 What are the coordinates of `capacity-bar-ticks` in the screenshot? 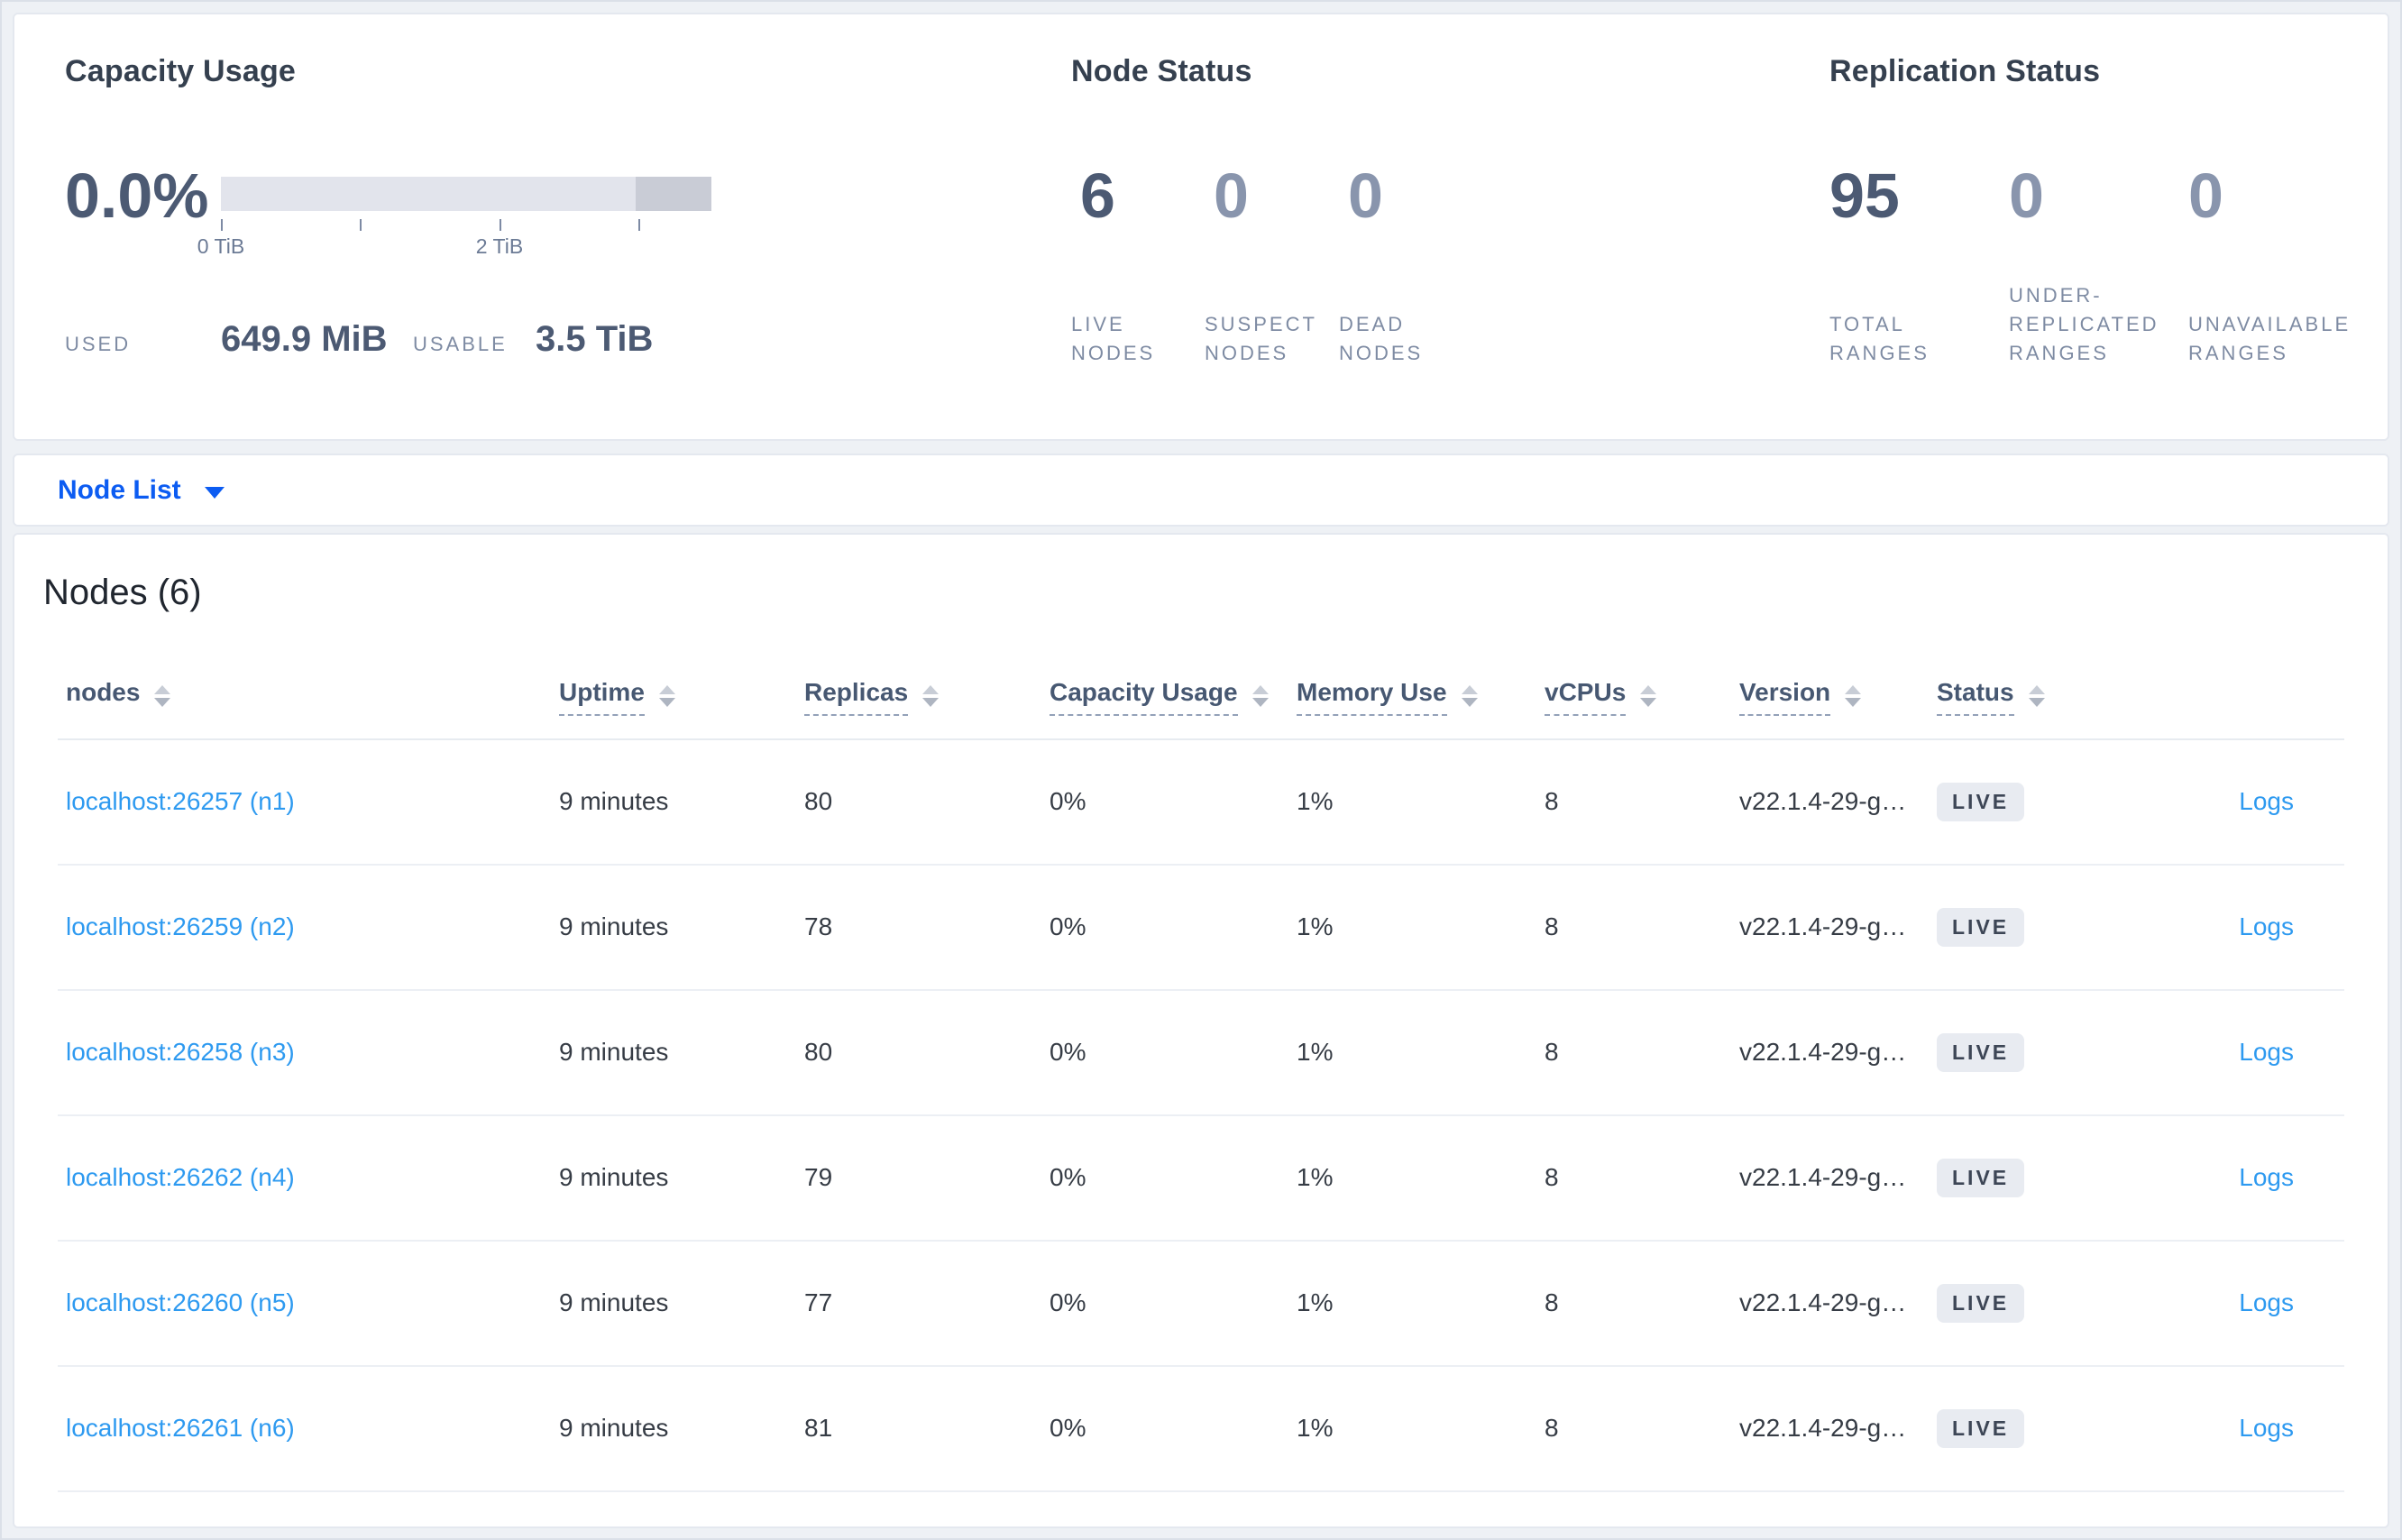 It's located at (466, 225).